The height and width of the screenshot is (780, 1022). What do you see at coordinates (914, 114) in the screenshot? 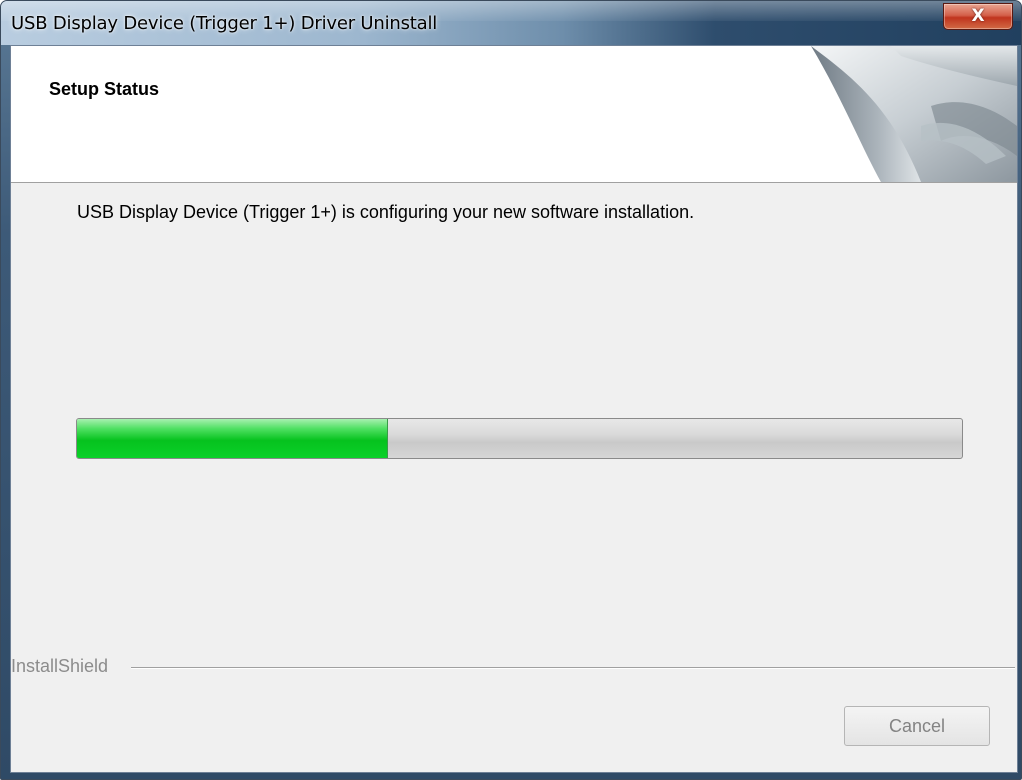
I see `page-curl-graphic` at bounding box center [914, 114].